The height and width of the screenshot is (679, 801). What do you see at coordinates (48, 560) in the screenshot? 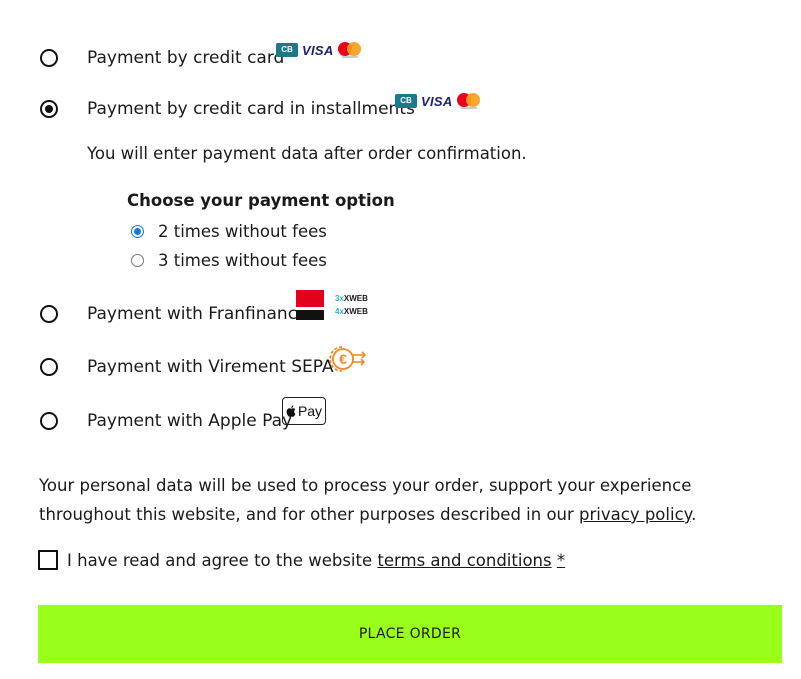
I see `terms-checkbox` at bounding box center [48, 560].